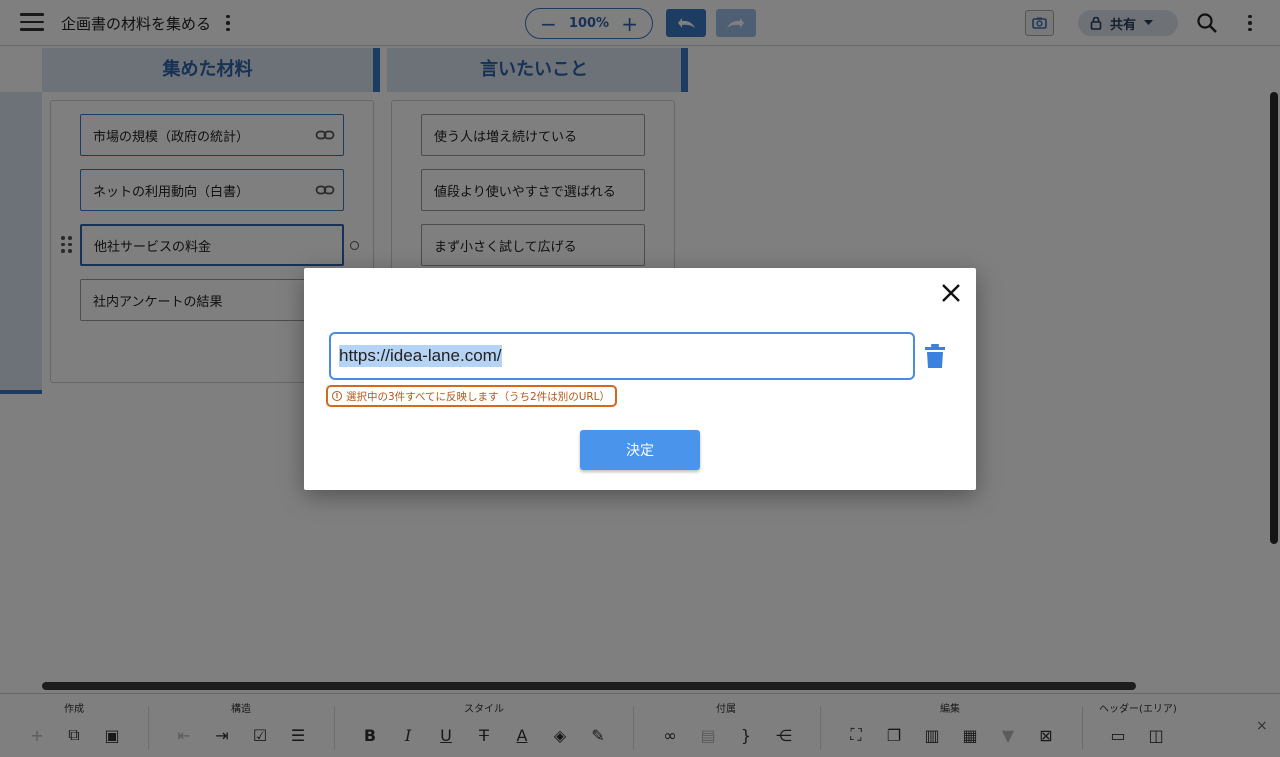  Describe the element at coordinates (337, 396) in the screenshot. I see `info-icon: !` at that location.